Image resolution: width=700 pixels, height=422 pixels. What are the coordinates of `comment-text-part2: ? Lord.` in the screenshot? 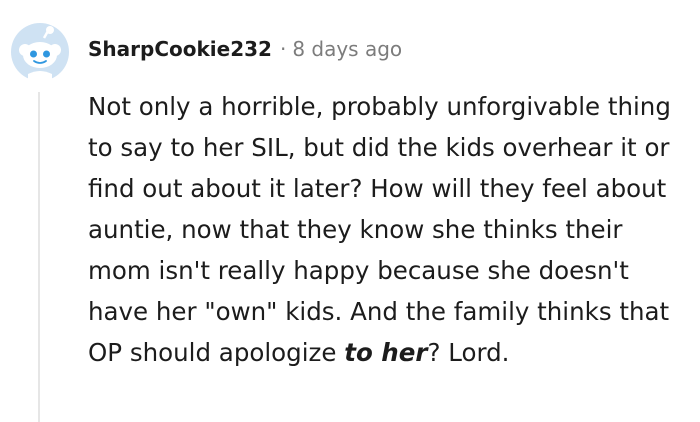 It's located at (468, 352).